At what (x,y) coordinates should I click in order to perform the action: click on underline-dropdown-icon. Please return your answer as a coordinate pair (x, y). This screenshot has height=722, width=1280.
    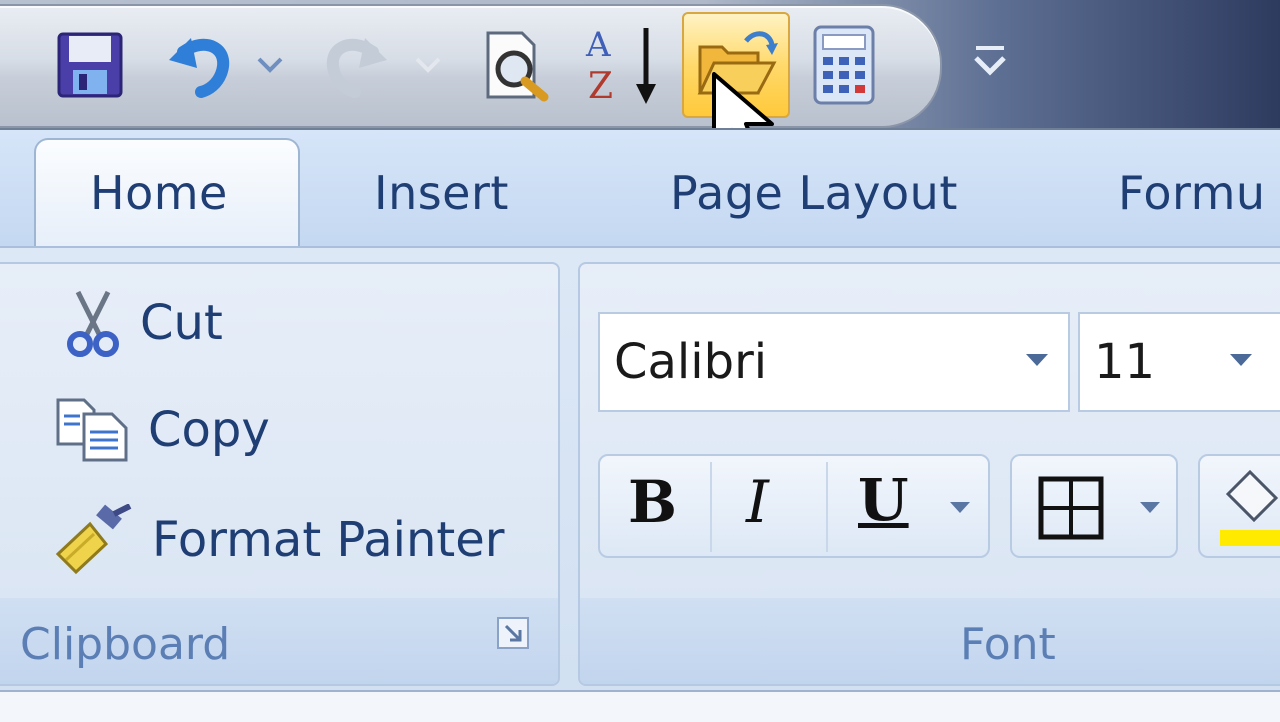
    Looking at the image, I should click on (960, 507).